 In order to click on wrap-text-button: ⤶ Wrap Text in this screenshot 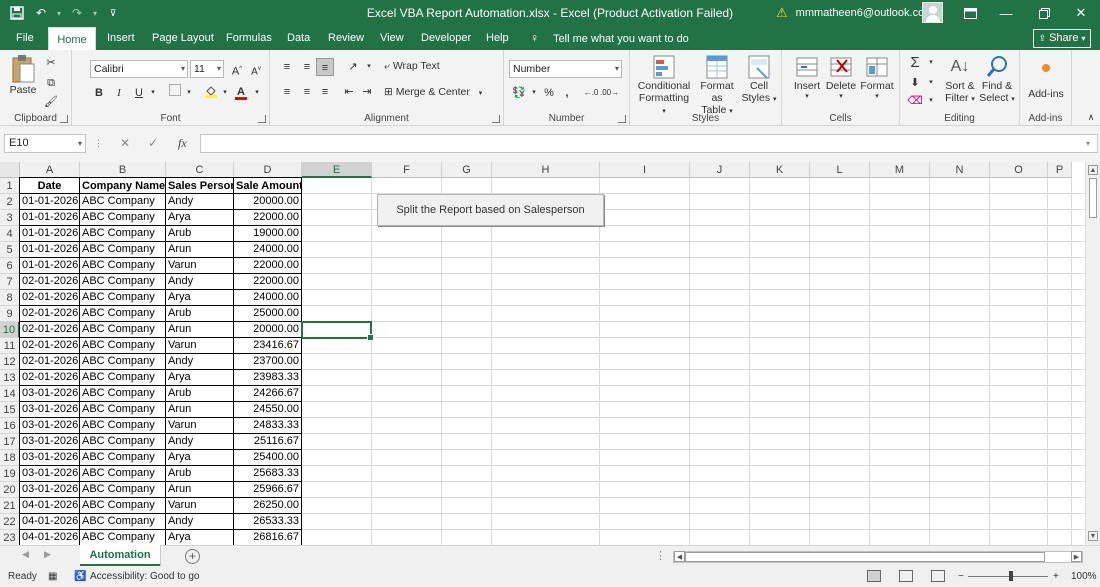, I will do `click(412, 66)`.